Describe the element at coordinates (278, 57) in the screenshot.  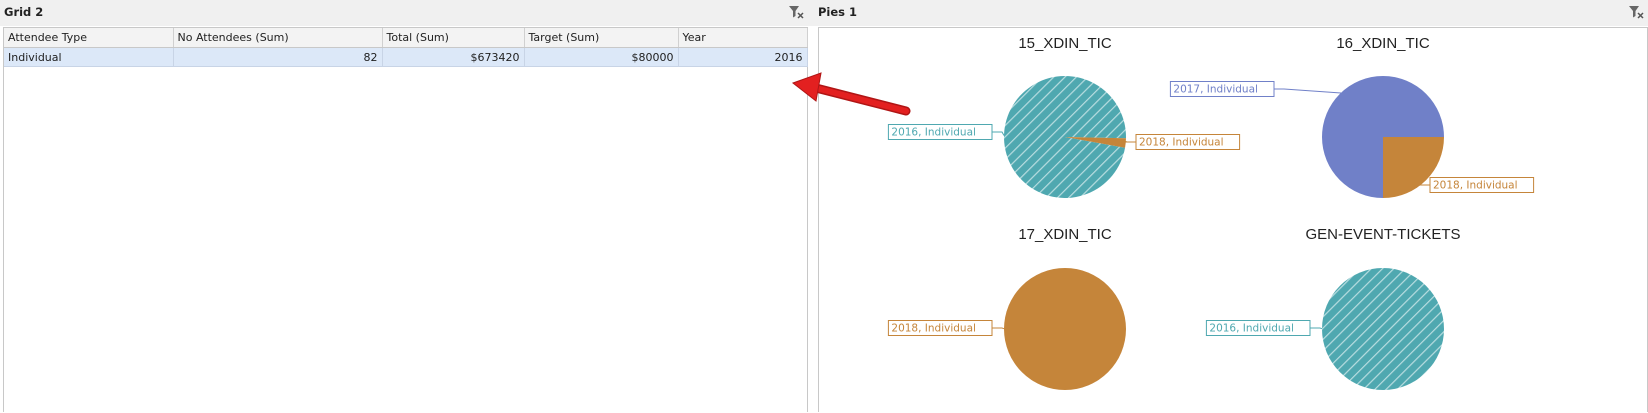
I see `cell-no-attendees: 82` at that location.